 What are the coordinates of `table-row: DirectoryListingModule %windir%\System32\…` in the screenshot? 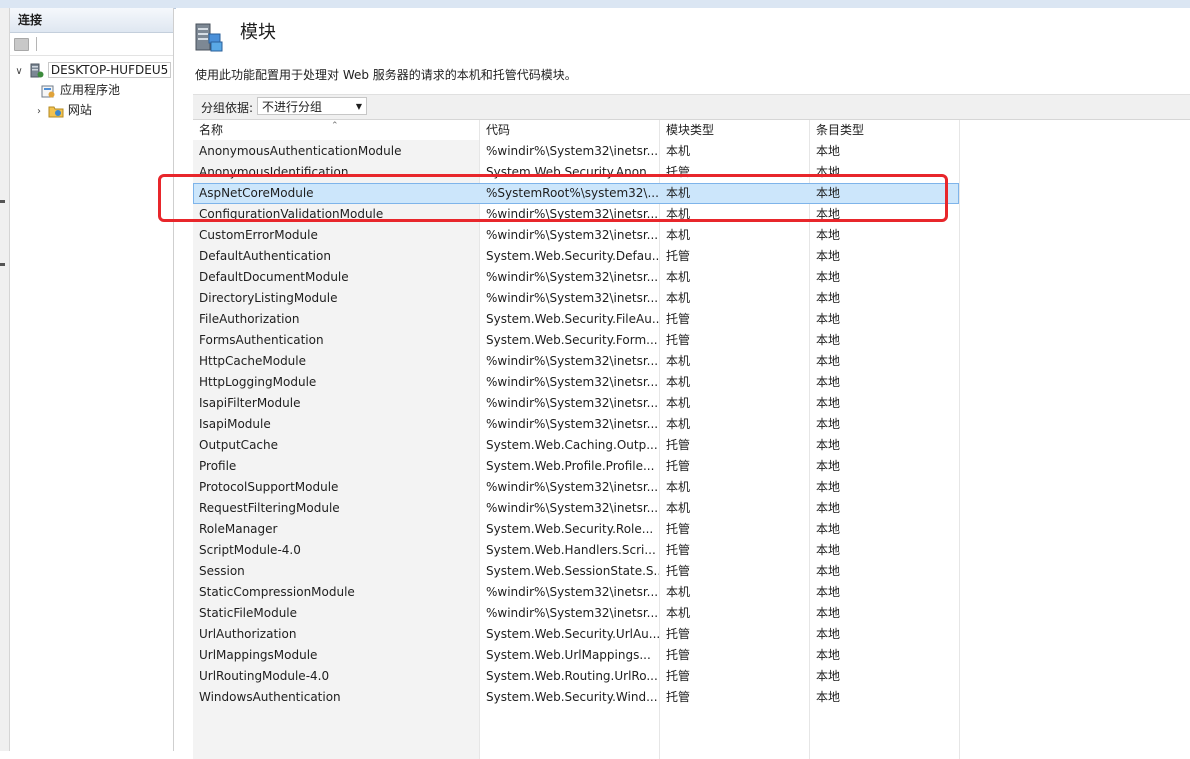 It's located at (576, 298).